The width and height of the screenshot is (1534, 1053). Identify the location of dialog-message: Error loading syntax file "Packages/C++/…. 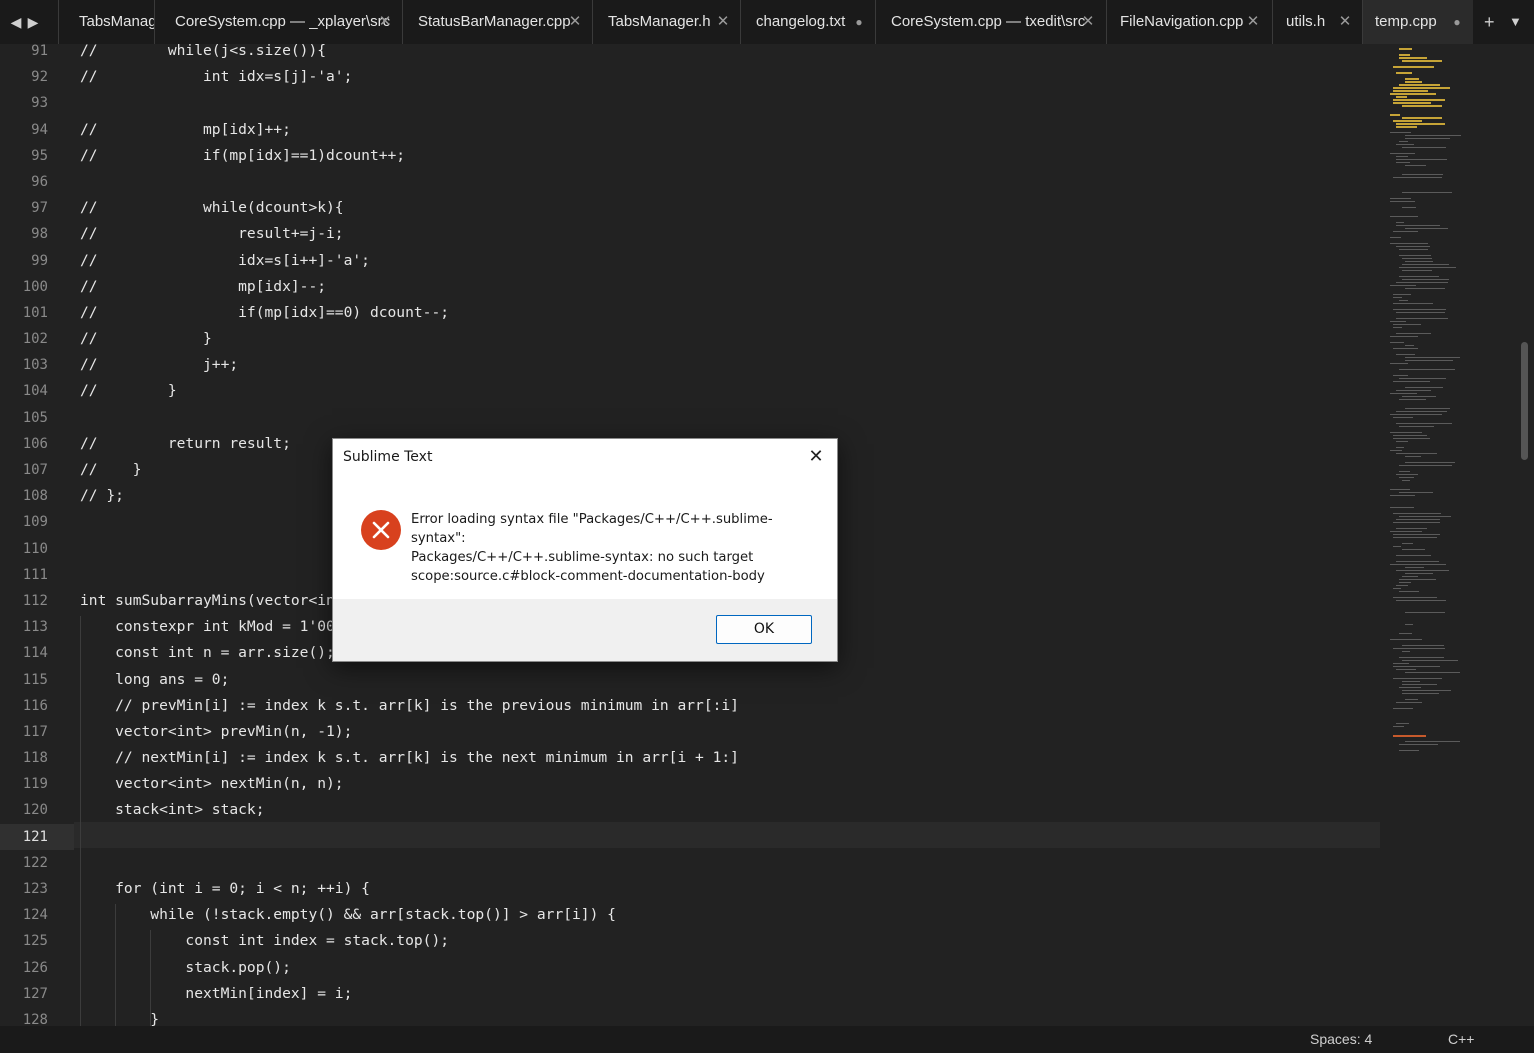
(616, 548).